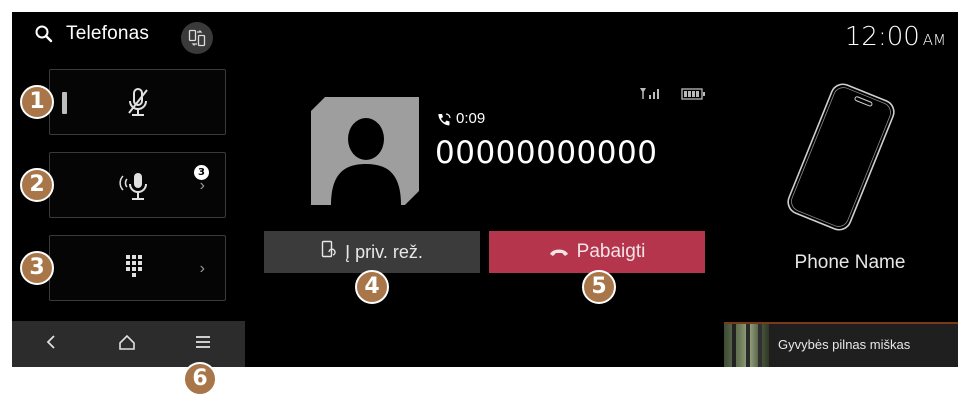 This screenshot has width=969, height=415. I want to click on marker-5: 5, so click(599, 287).